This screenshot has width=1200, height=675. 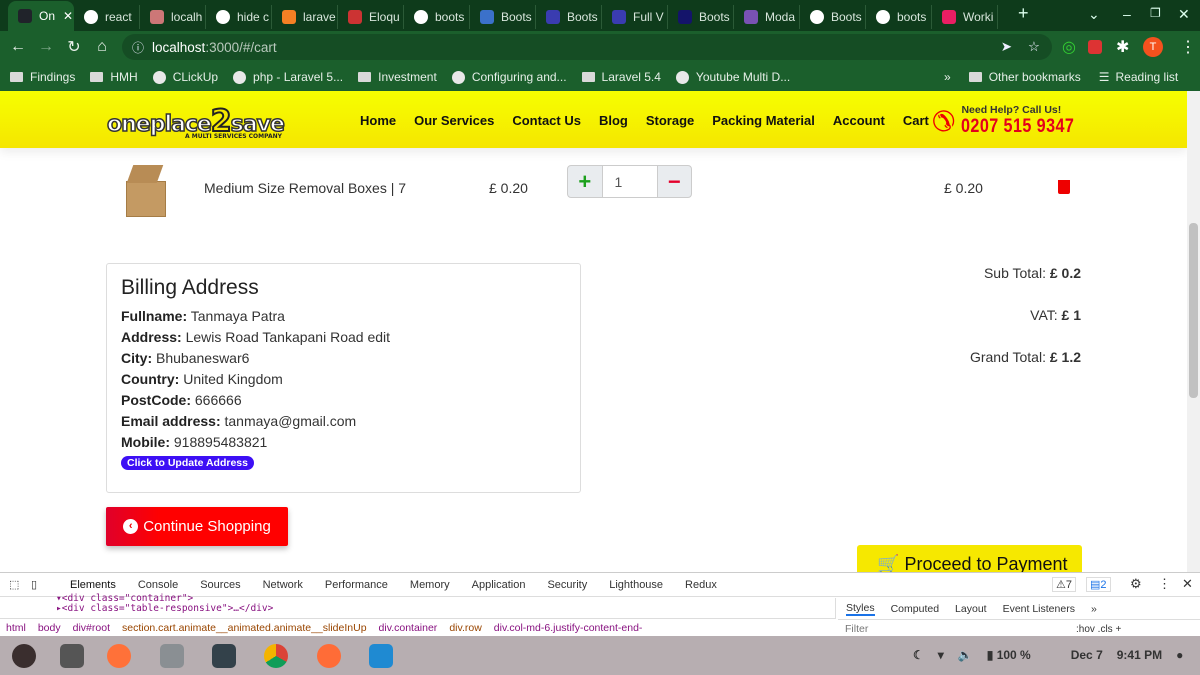 What do you see at coordinates (93, 585) in the screenshot?
I see `devtools-tab-elements: Elements` at bounding box center [93, 585].